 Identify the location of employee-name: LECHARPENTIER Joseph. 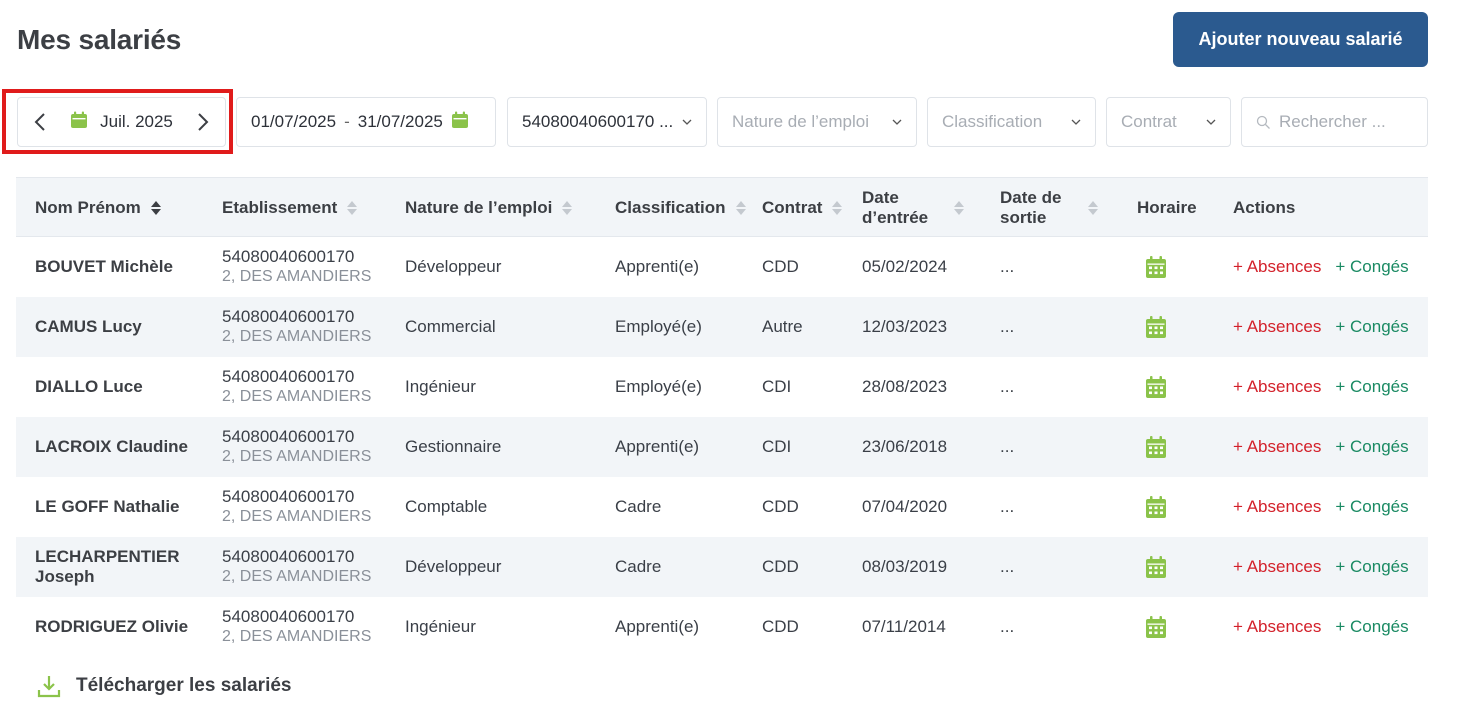
(125, 567).